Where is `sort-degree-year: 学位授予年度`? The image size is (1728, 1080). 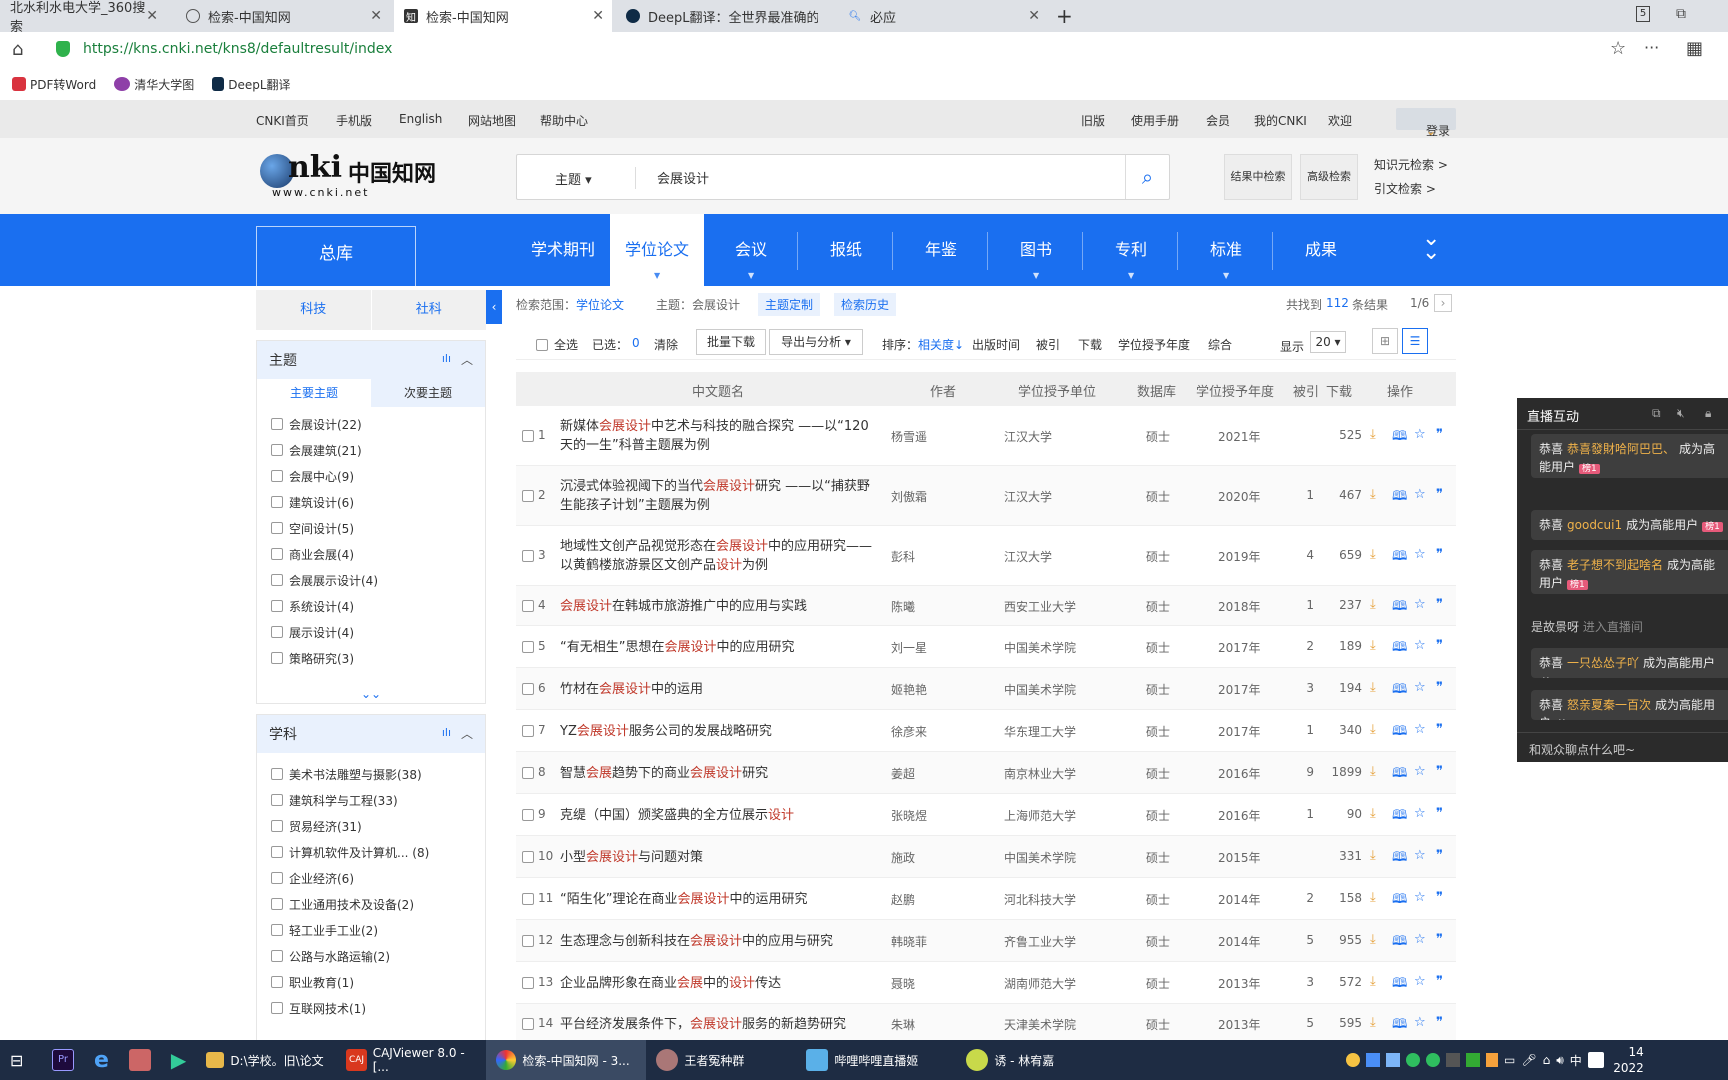 sort-degree-year: 学位授予年度 is located at coordinates (1154, 344).